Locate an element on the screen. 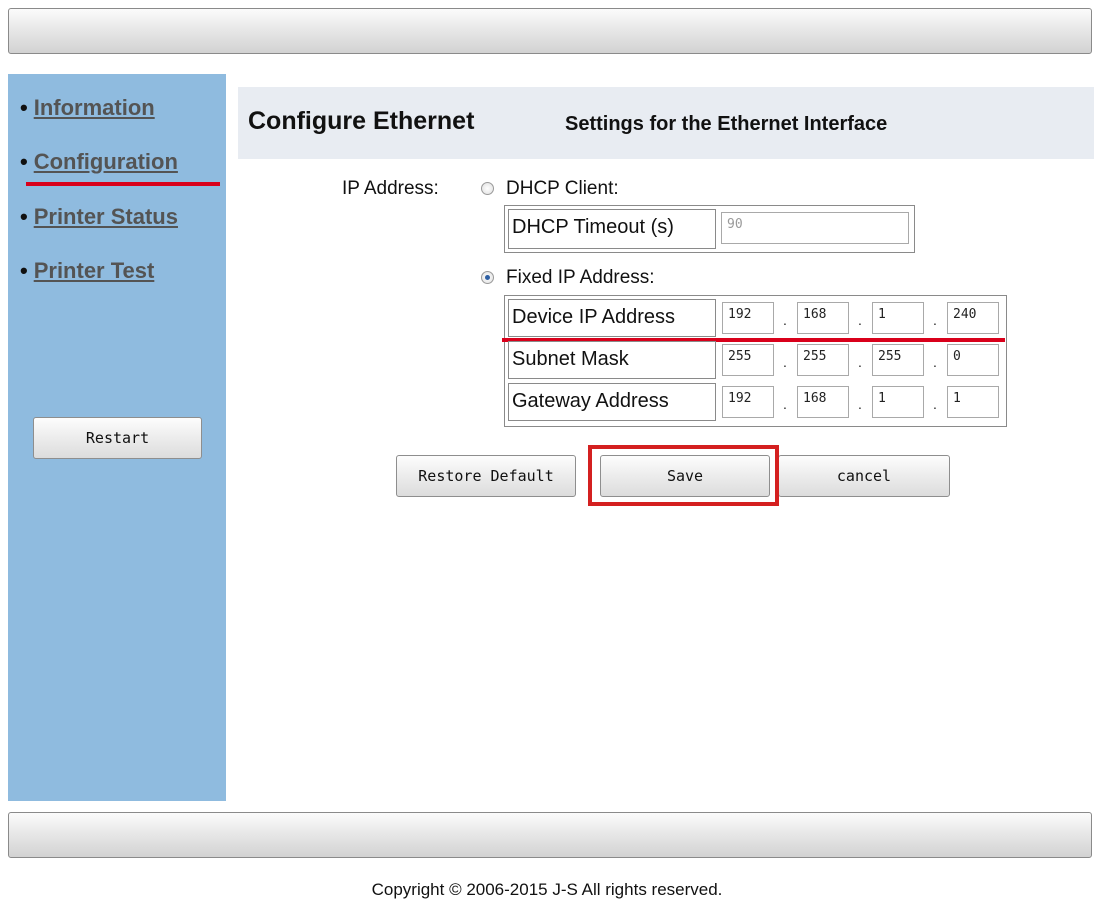 The image size is (1094, 902). active-item-red-underline is located at coordinates (123, 184).